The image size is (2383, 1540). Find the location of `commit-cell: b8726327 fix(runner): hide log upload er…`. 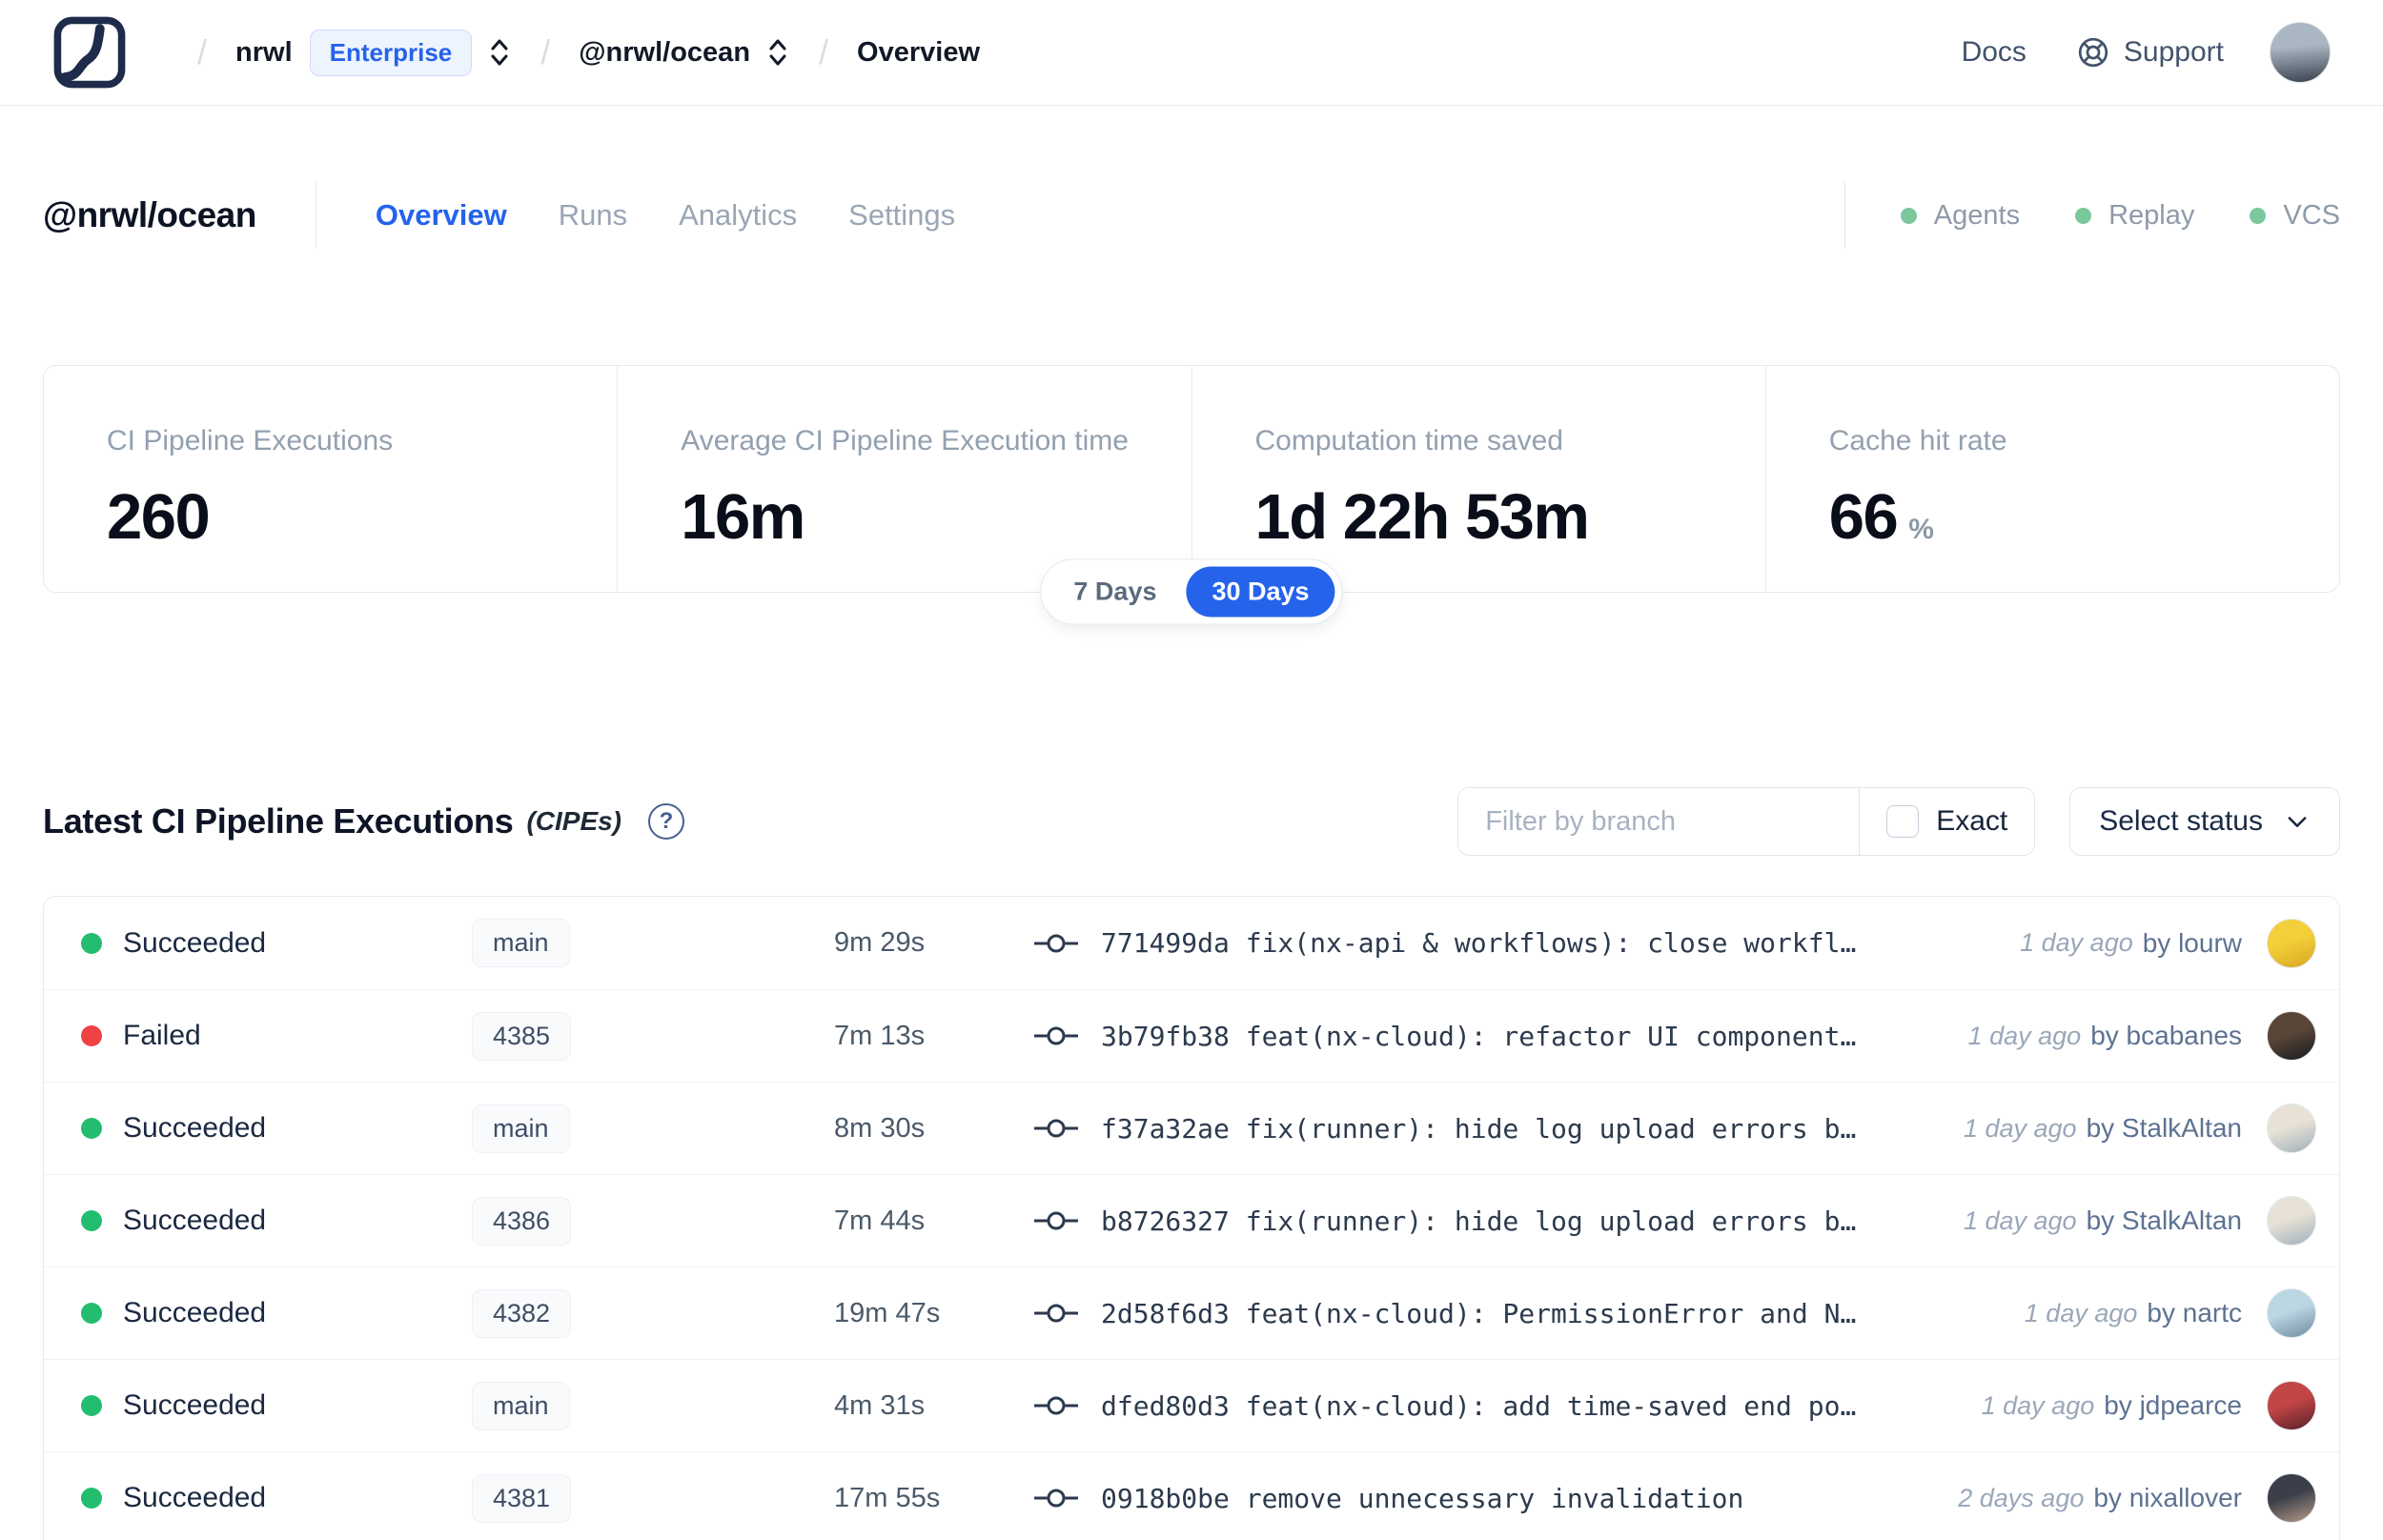

commit-cell: b8726327 fix(runner): hide log upload er… is located at coordinates (1489, 1221).